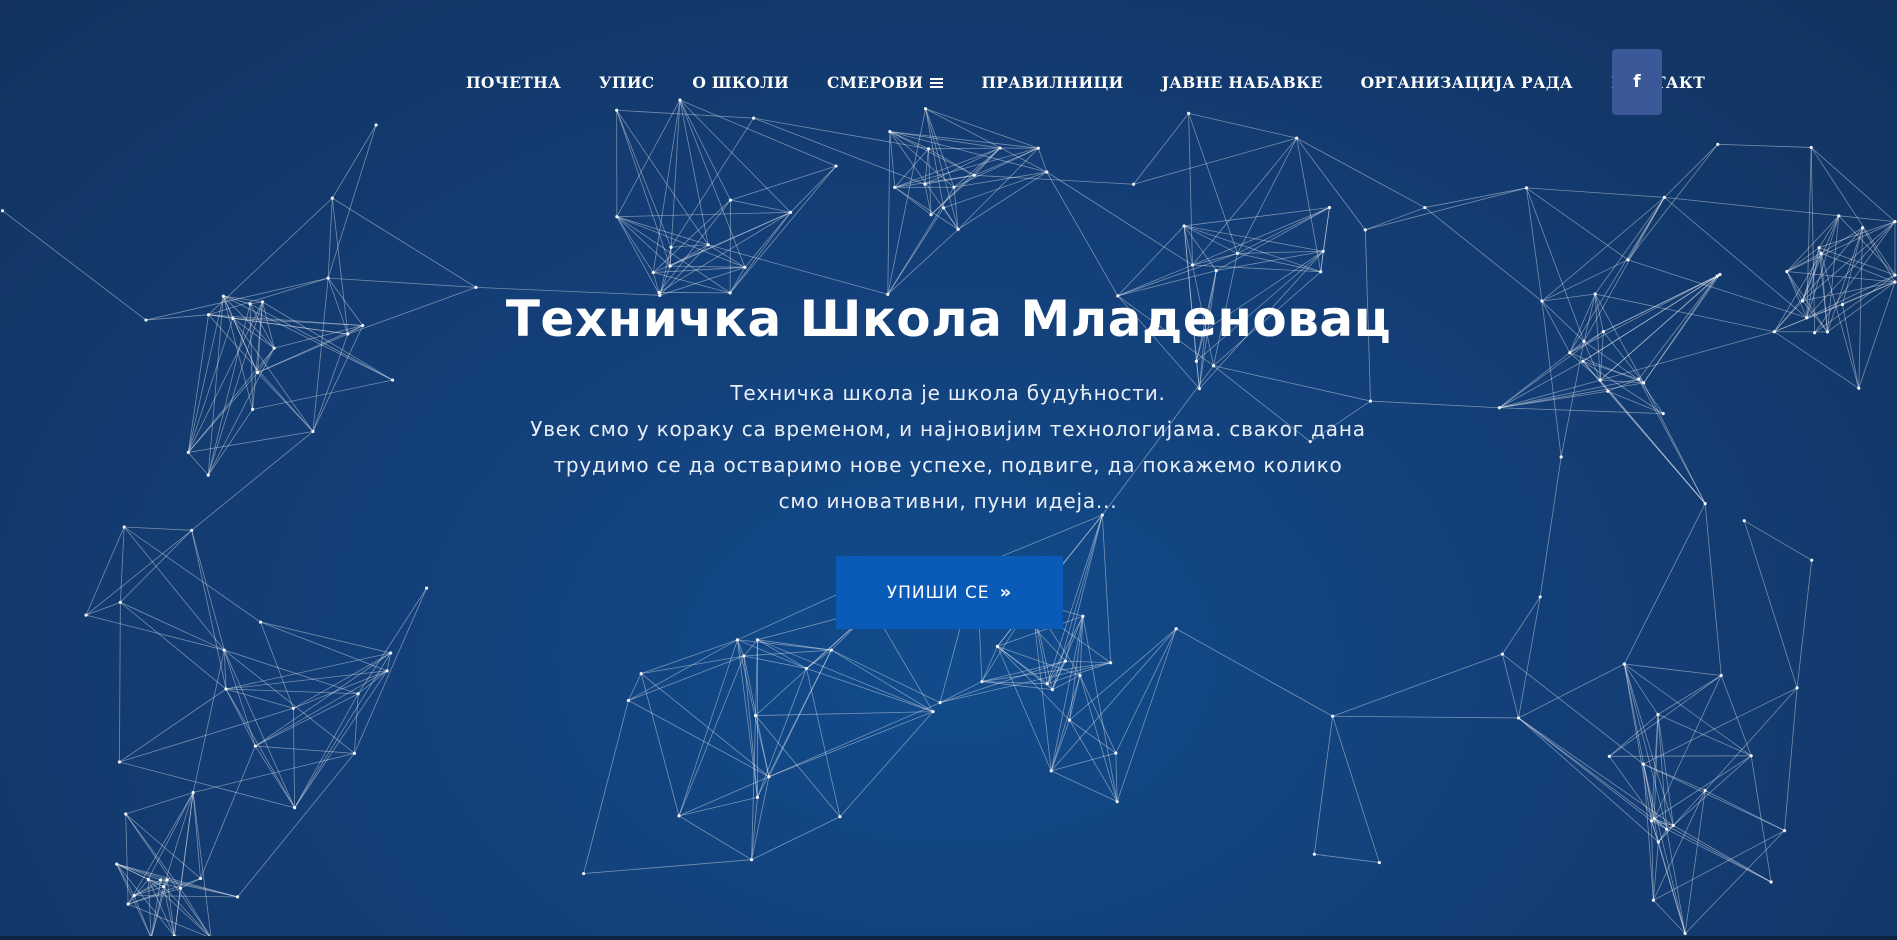 This screenshot has width=1897, height=940. I want to click on nav-item-organizacija-rada: ОРГАНИЗАЦИЈА РАДА, so click(1467, 82).